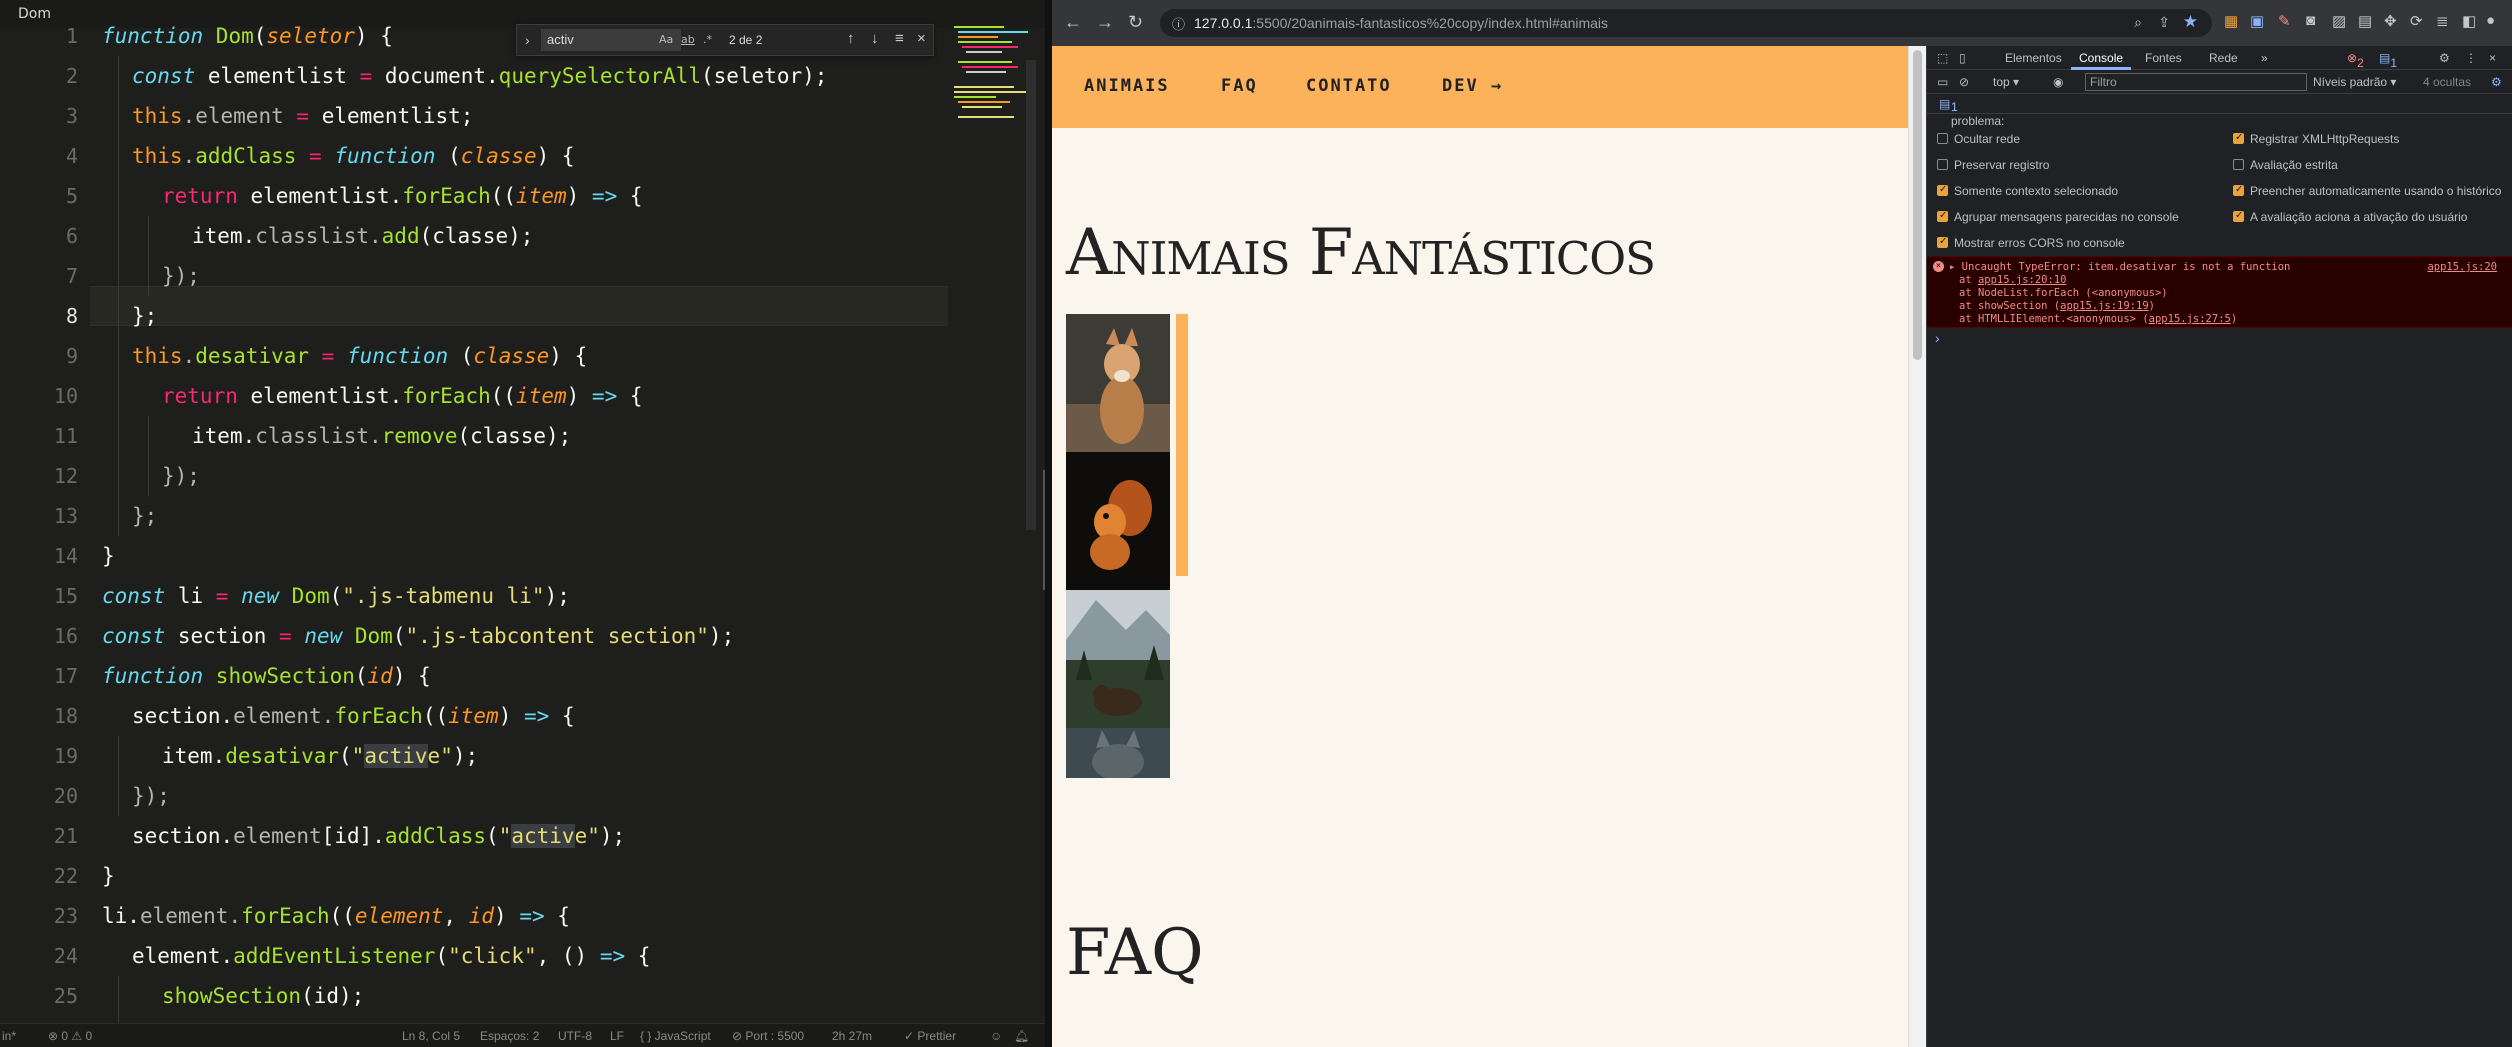  What do you see at coordinates (263, 996) in the screenshot?
I see `code-line: showSection(id);` at bounding box center [263, 996].